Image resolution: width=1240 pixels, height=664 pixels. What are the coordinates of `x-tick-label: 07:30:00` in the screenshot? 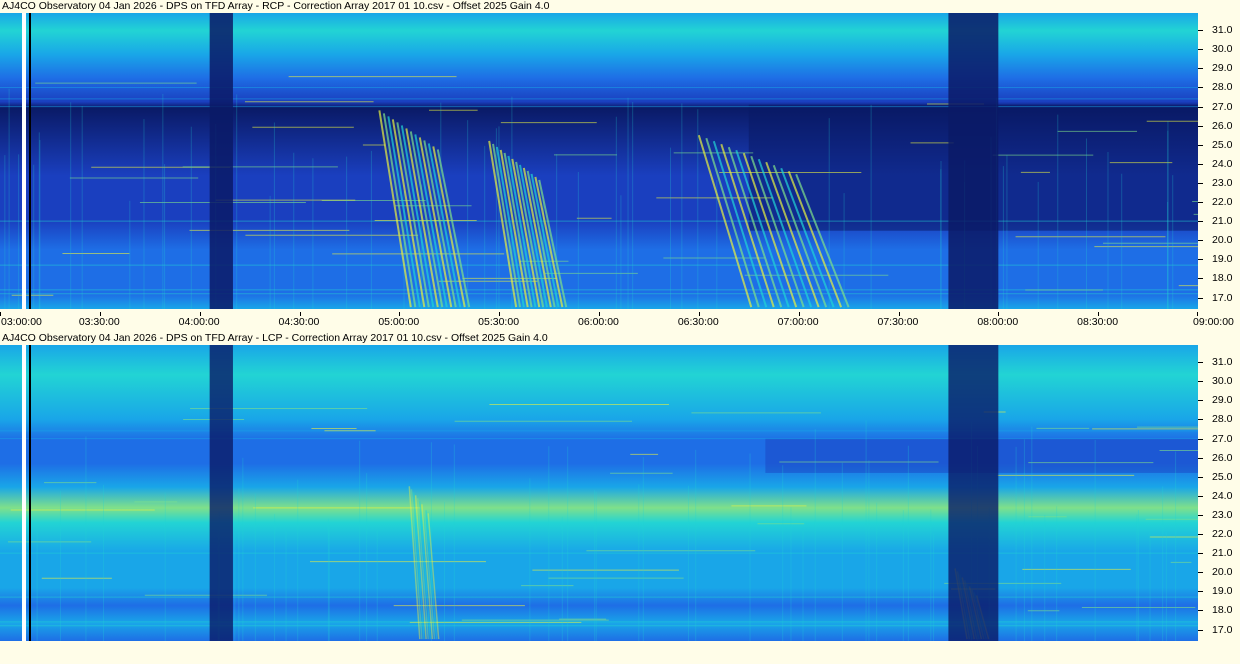 It's located at (898, 322).